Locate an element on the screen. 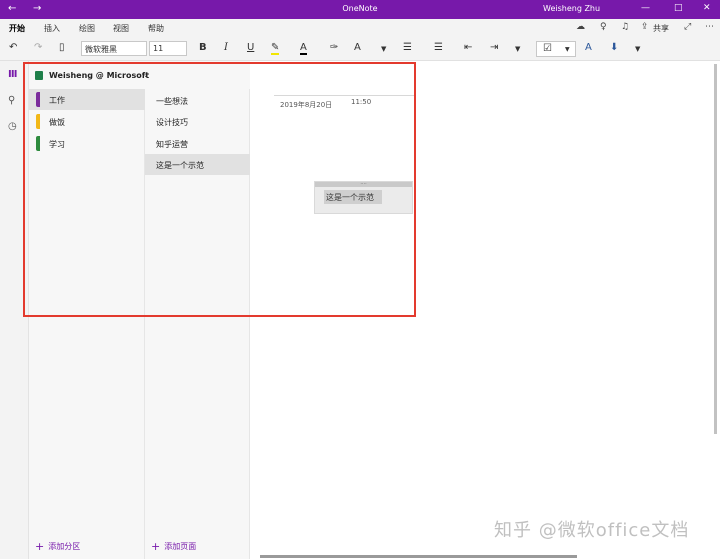 This screenshot has height=559, width=720. checkbox-icon: ☑ is located at coordinates (547, 48).